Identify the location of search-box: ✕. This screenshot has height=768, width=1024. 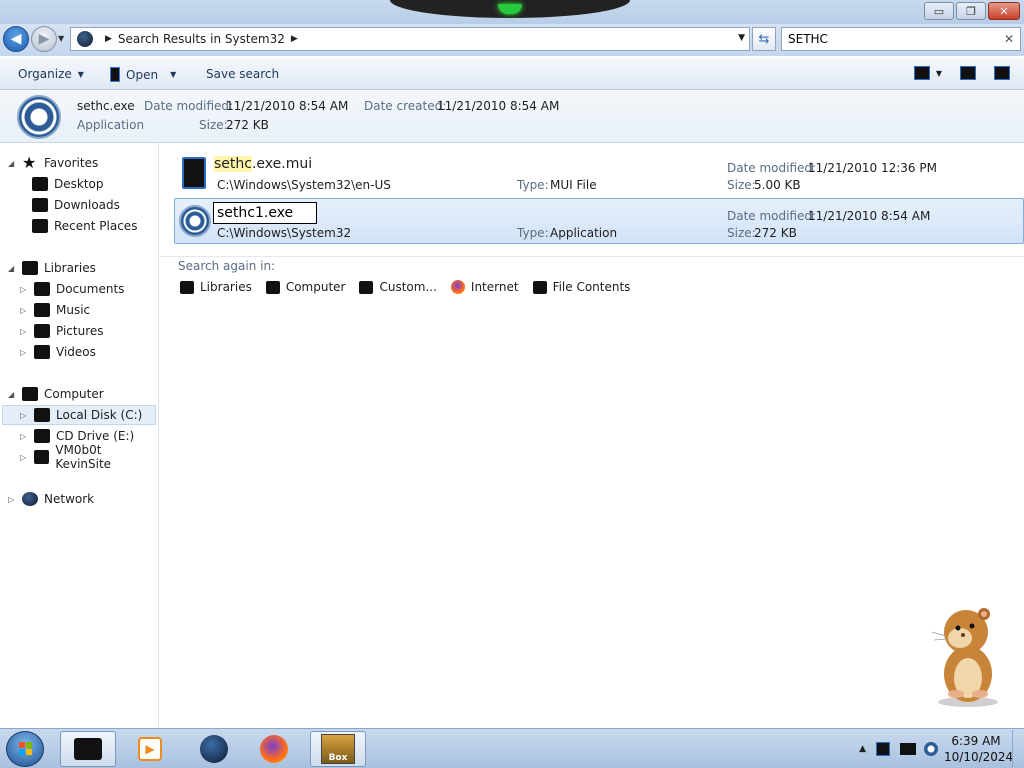
(901, 39).